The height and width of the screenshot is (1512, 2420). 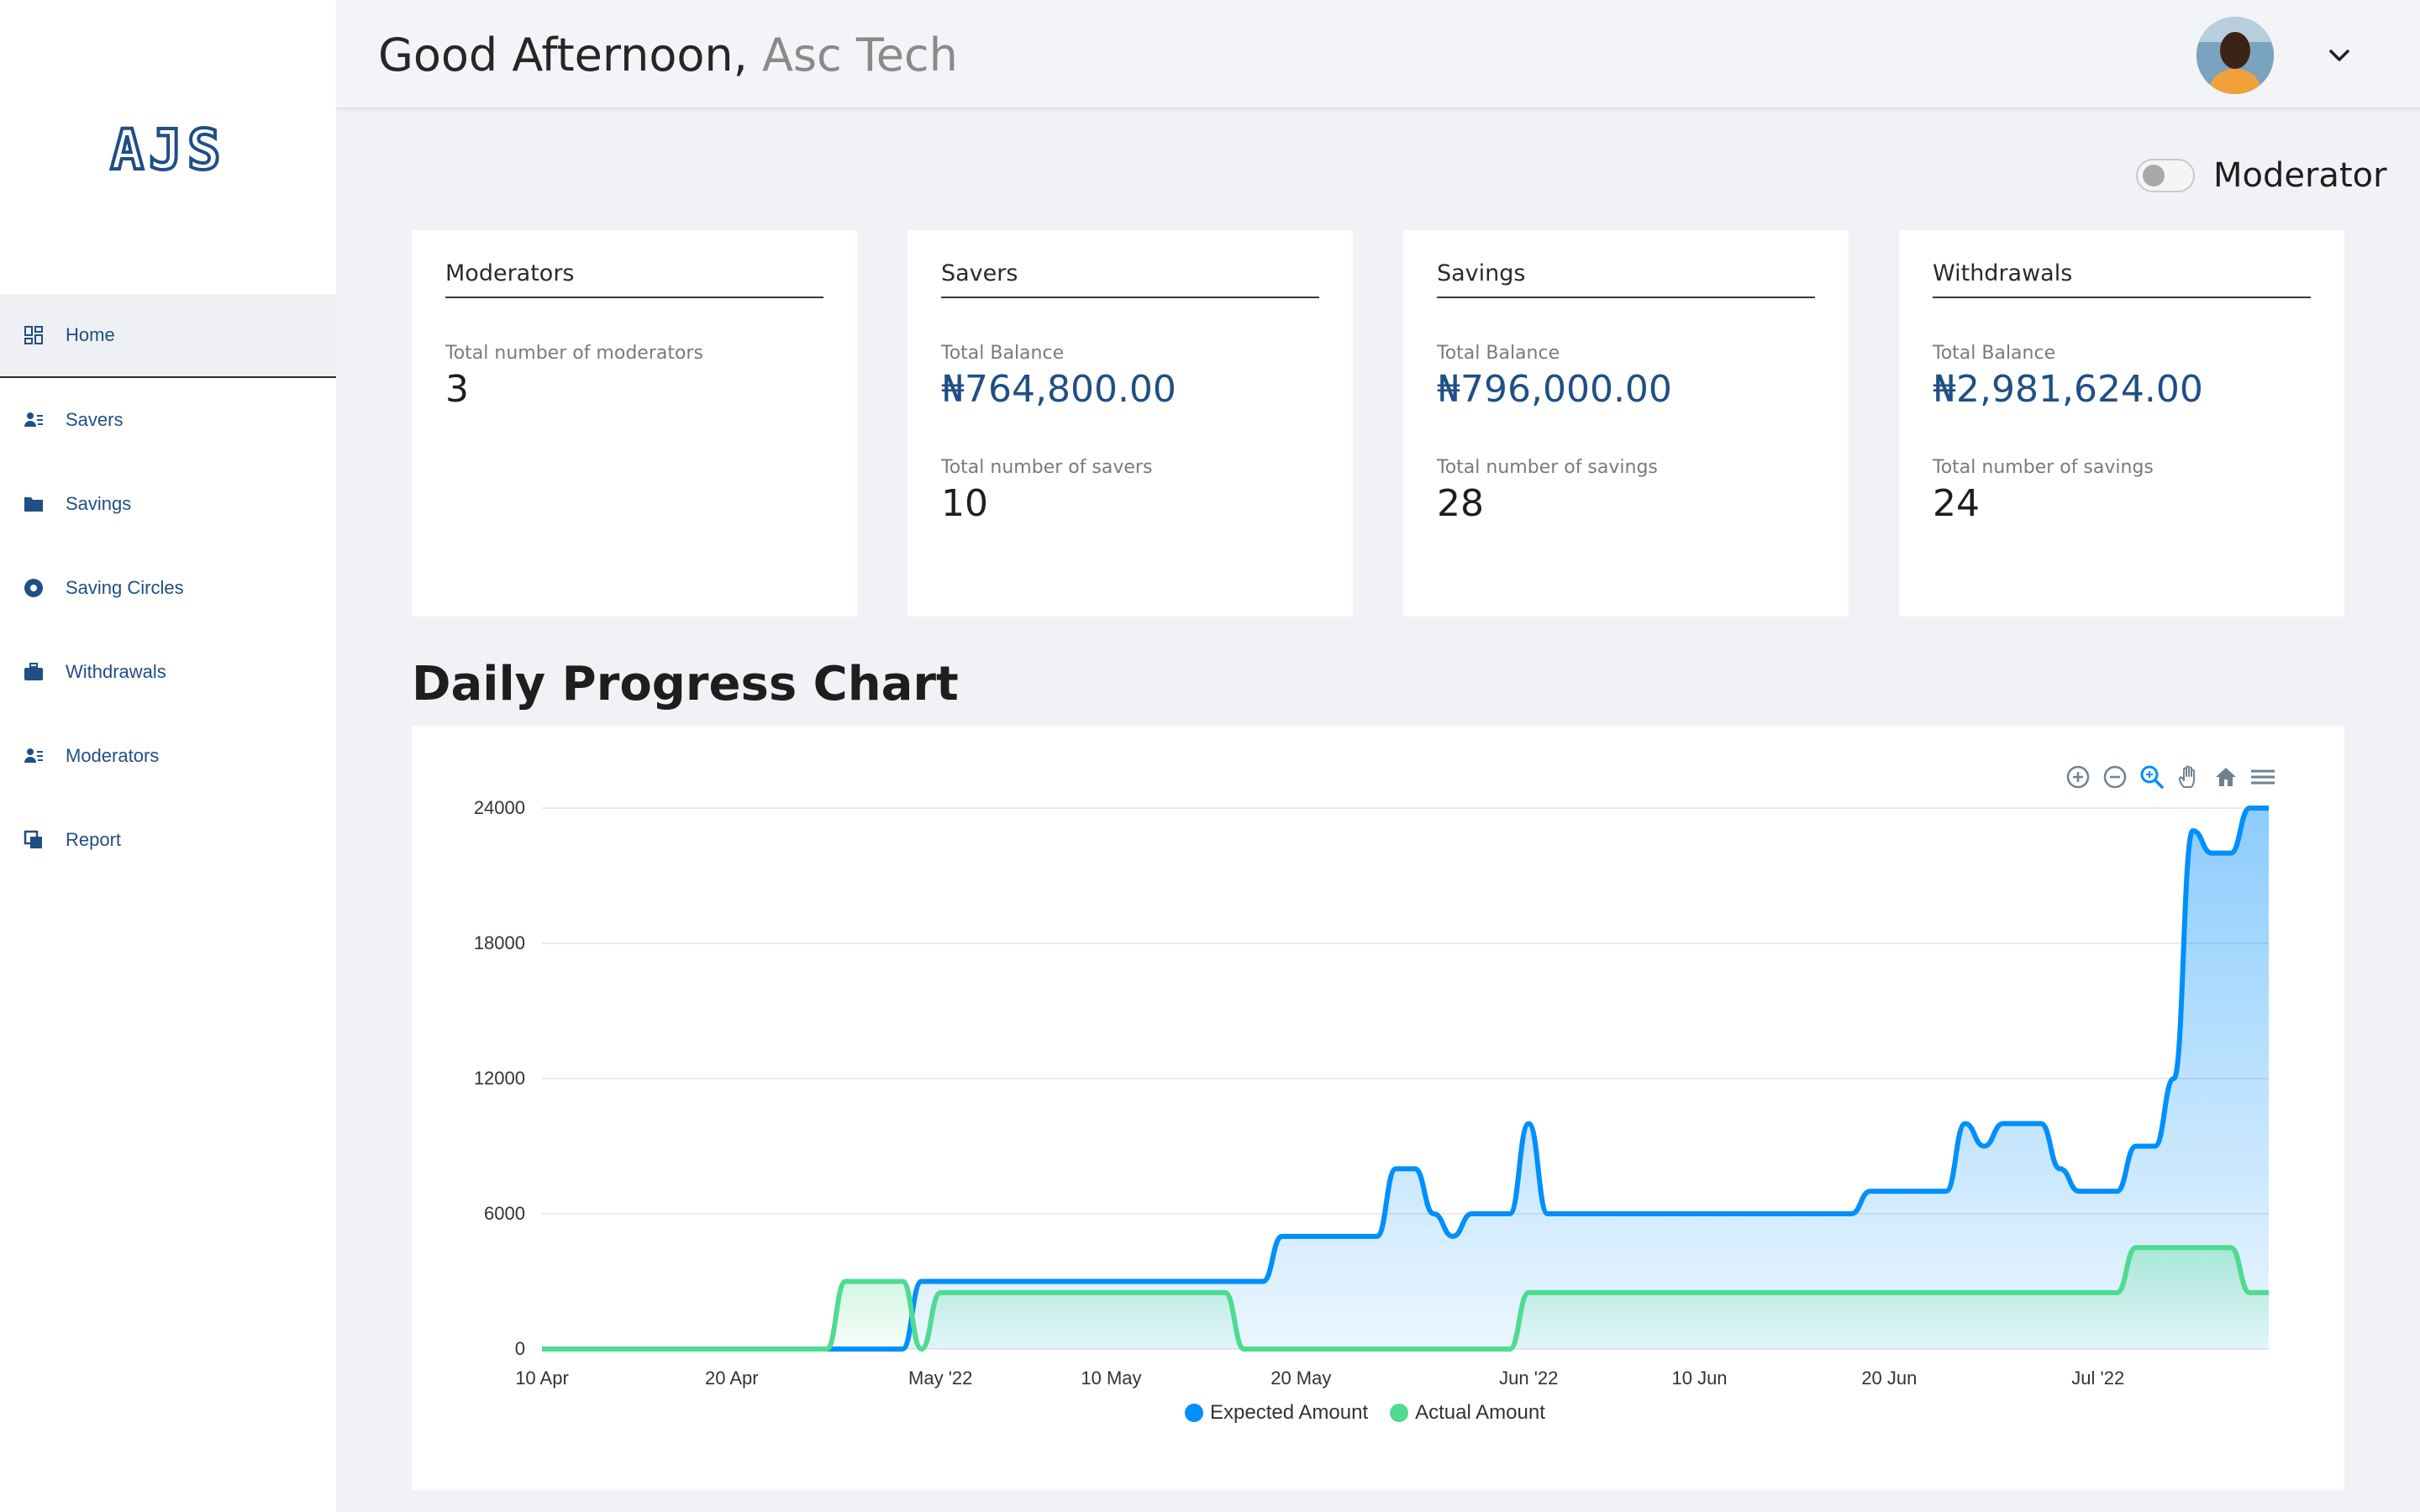 I want to click on x-tick-label: 10 May, so click(x=1111, y=1378).